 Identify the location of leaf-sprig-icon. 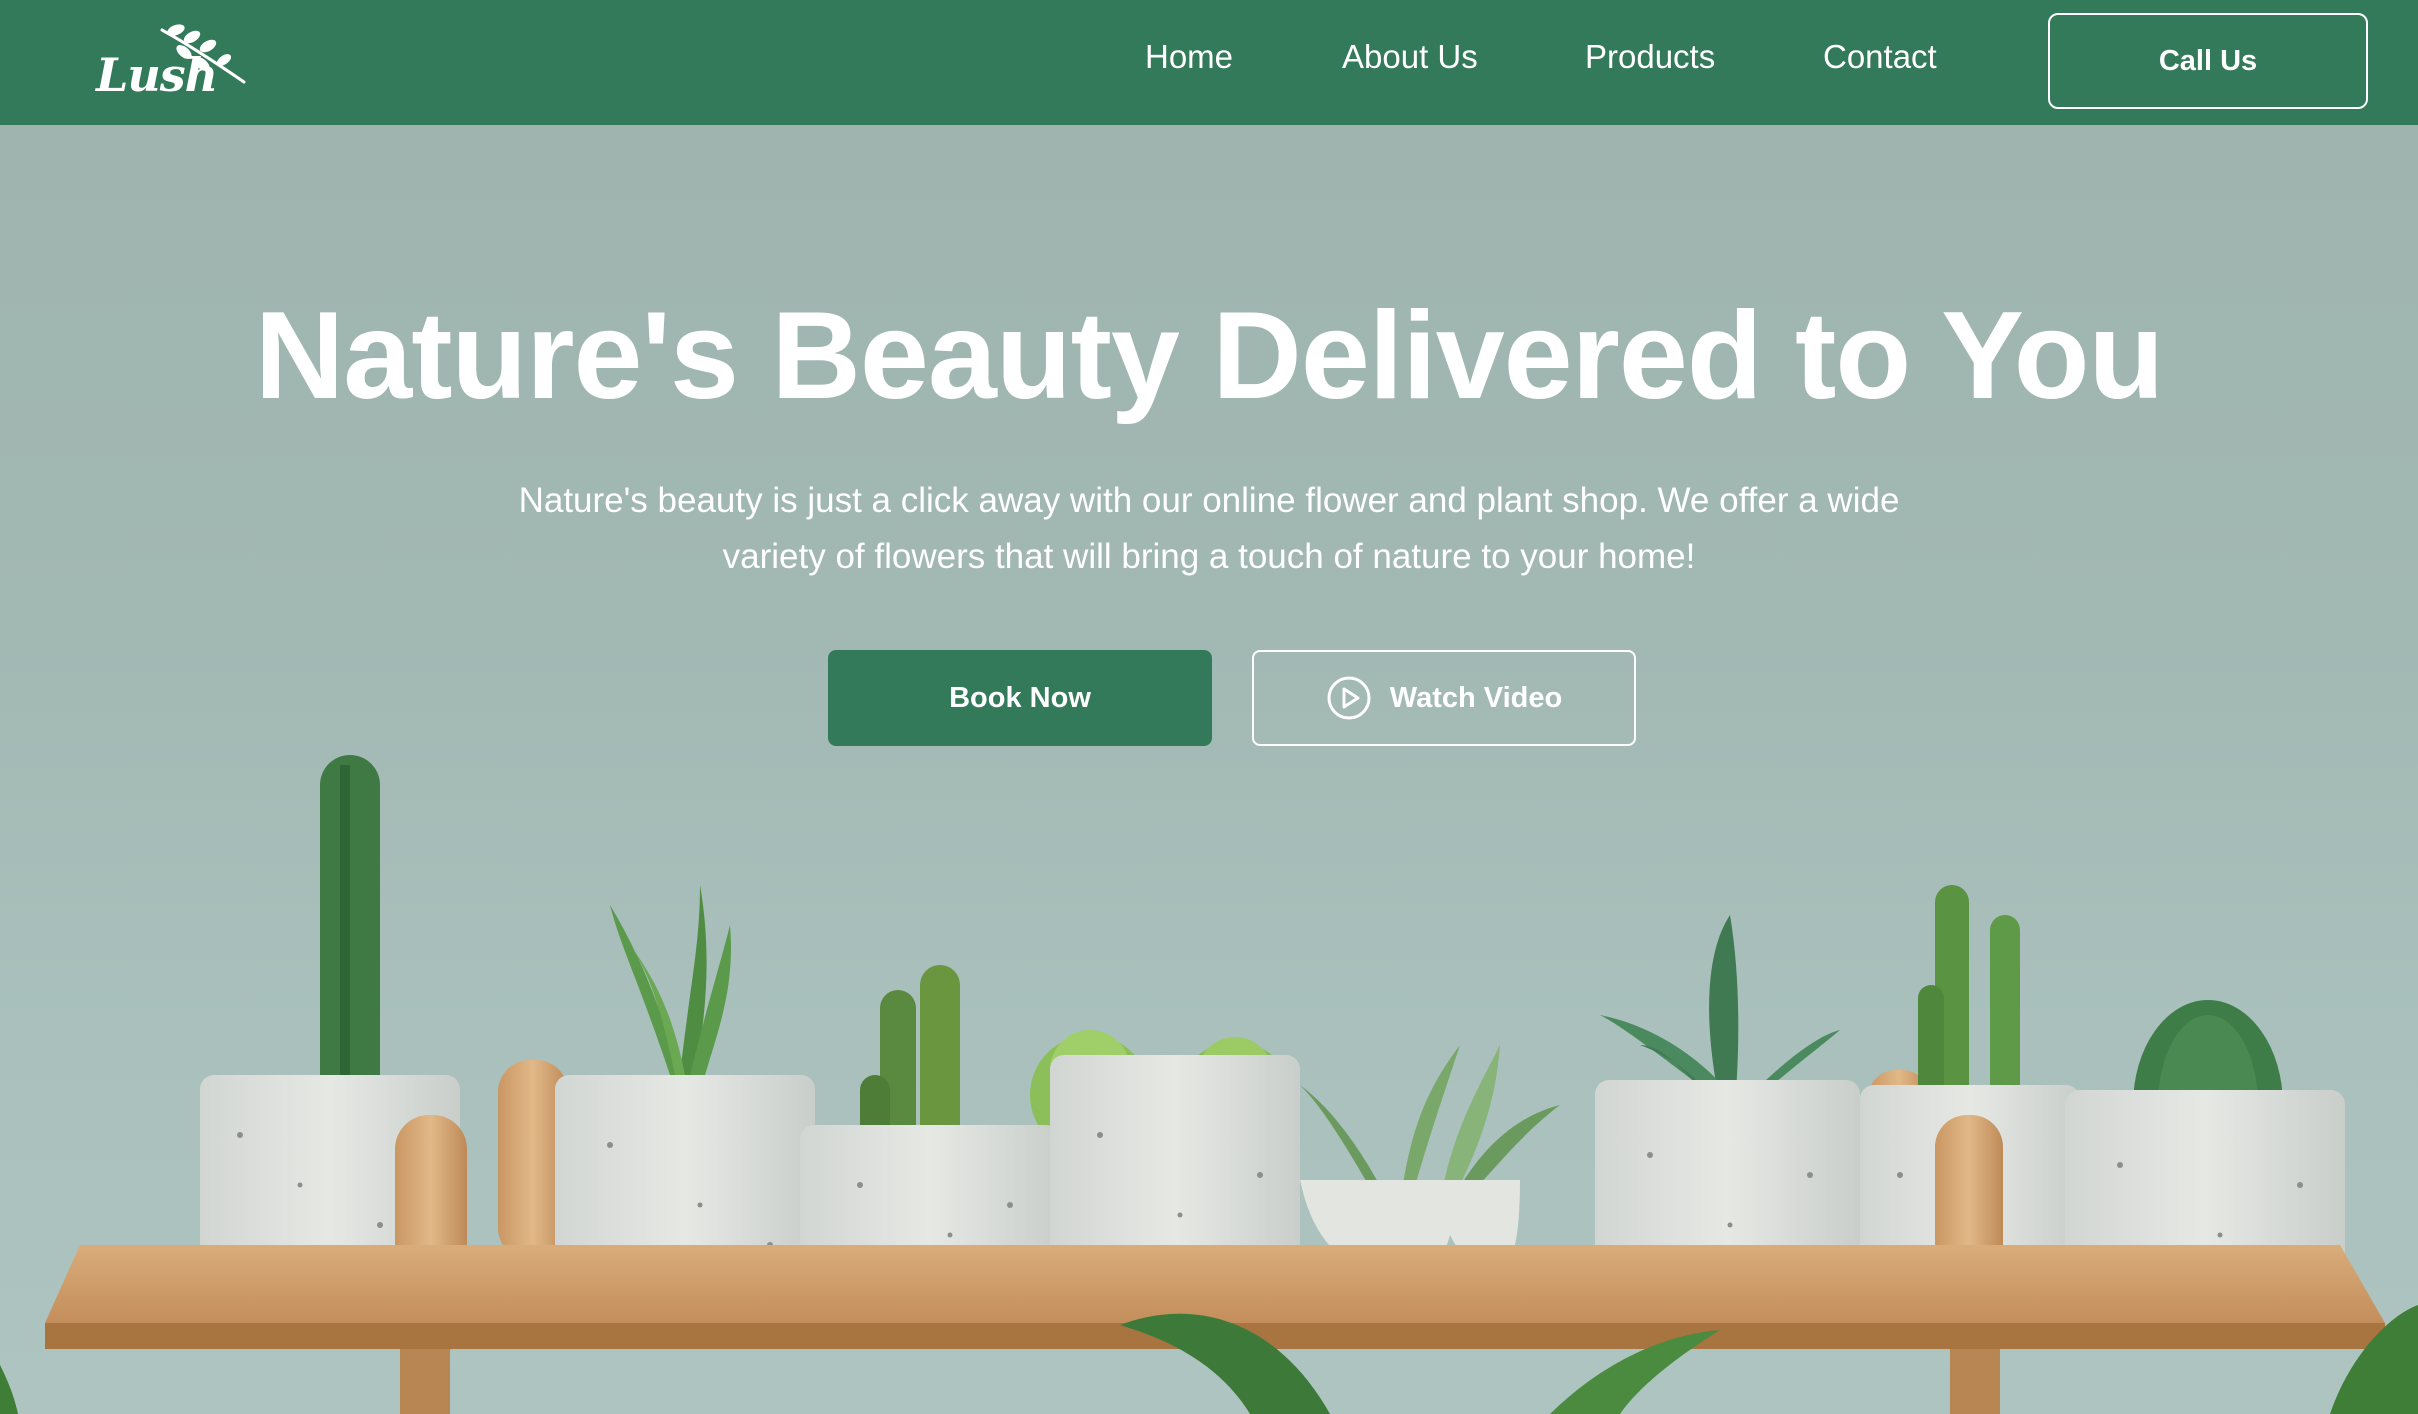
(203, 54).